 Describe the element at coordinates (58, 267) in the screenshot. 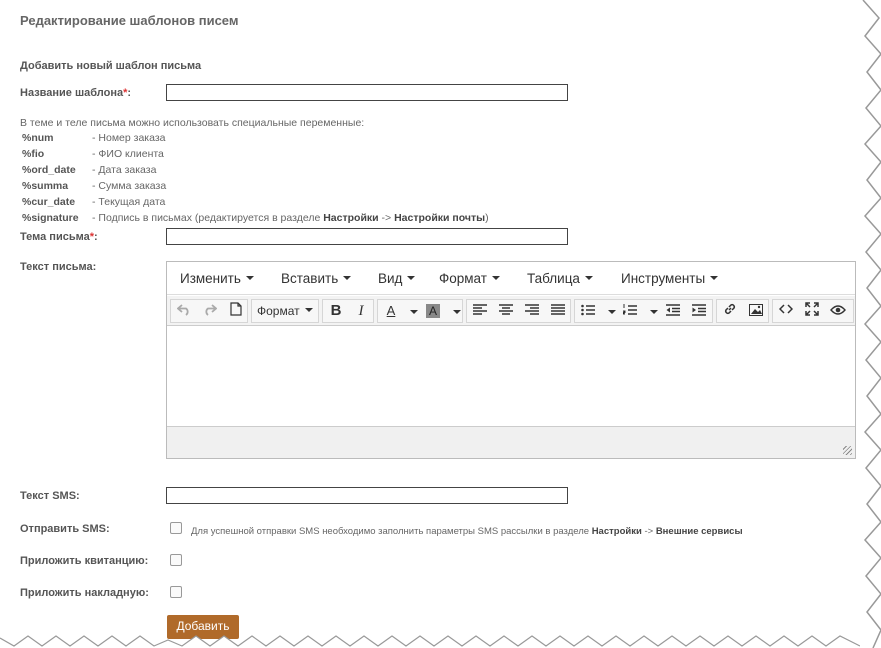

I see `body-label: Текст письма:` at that location.